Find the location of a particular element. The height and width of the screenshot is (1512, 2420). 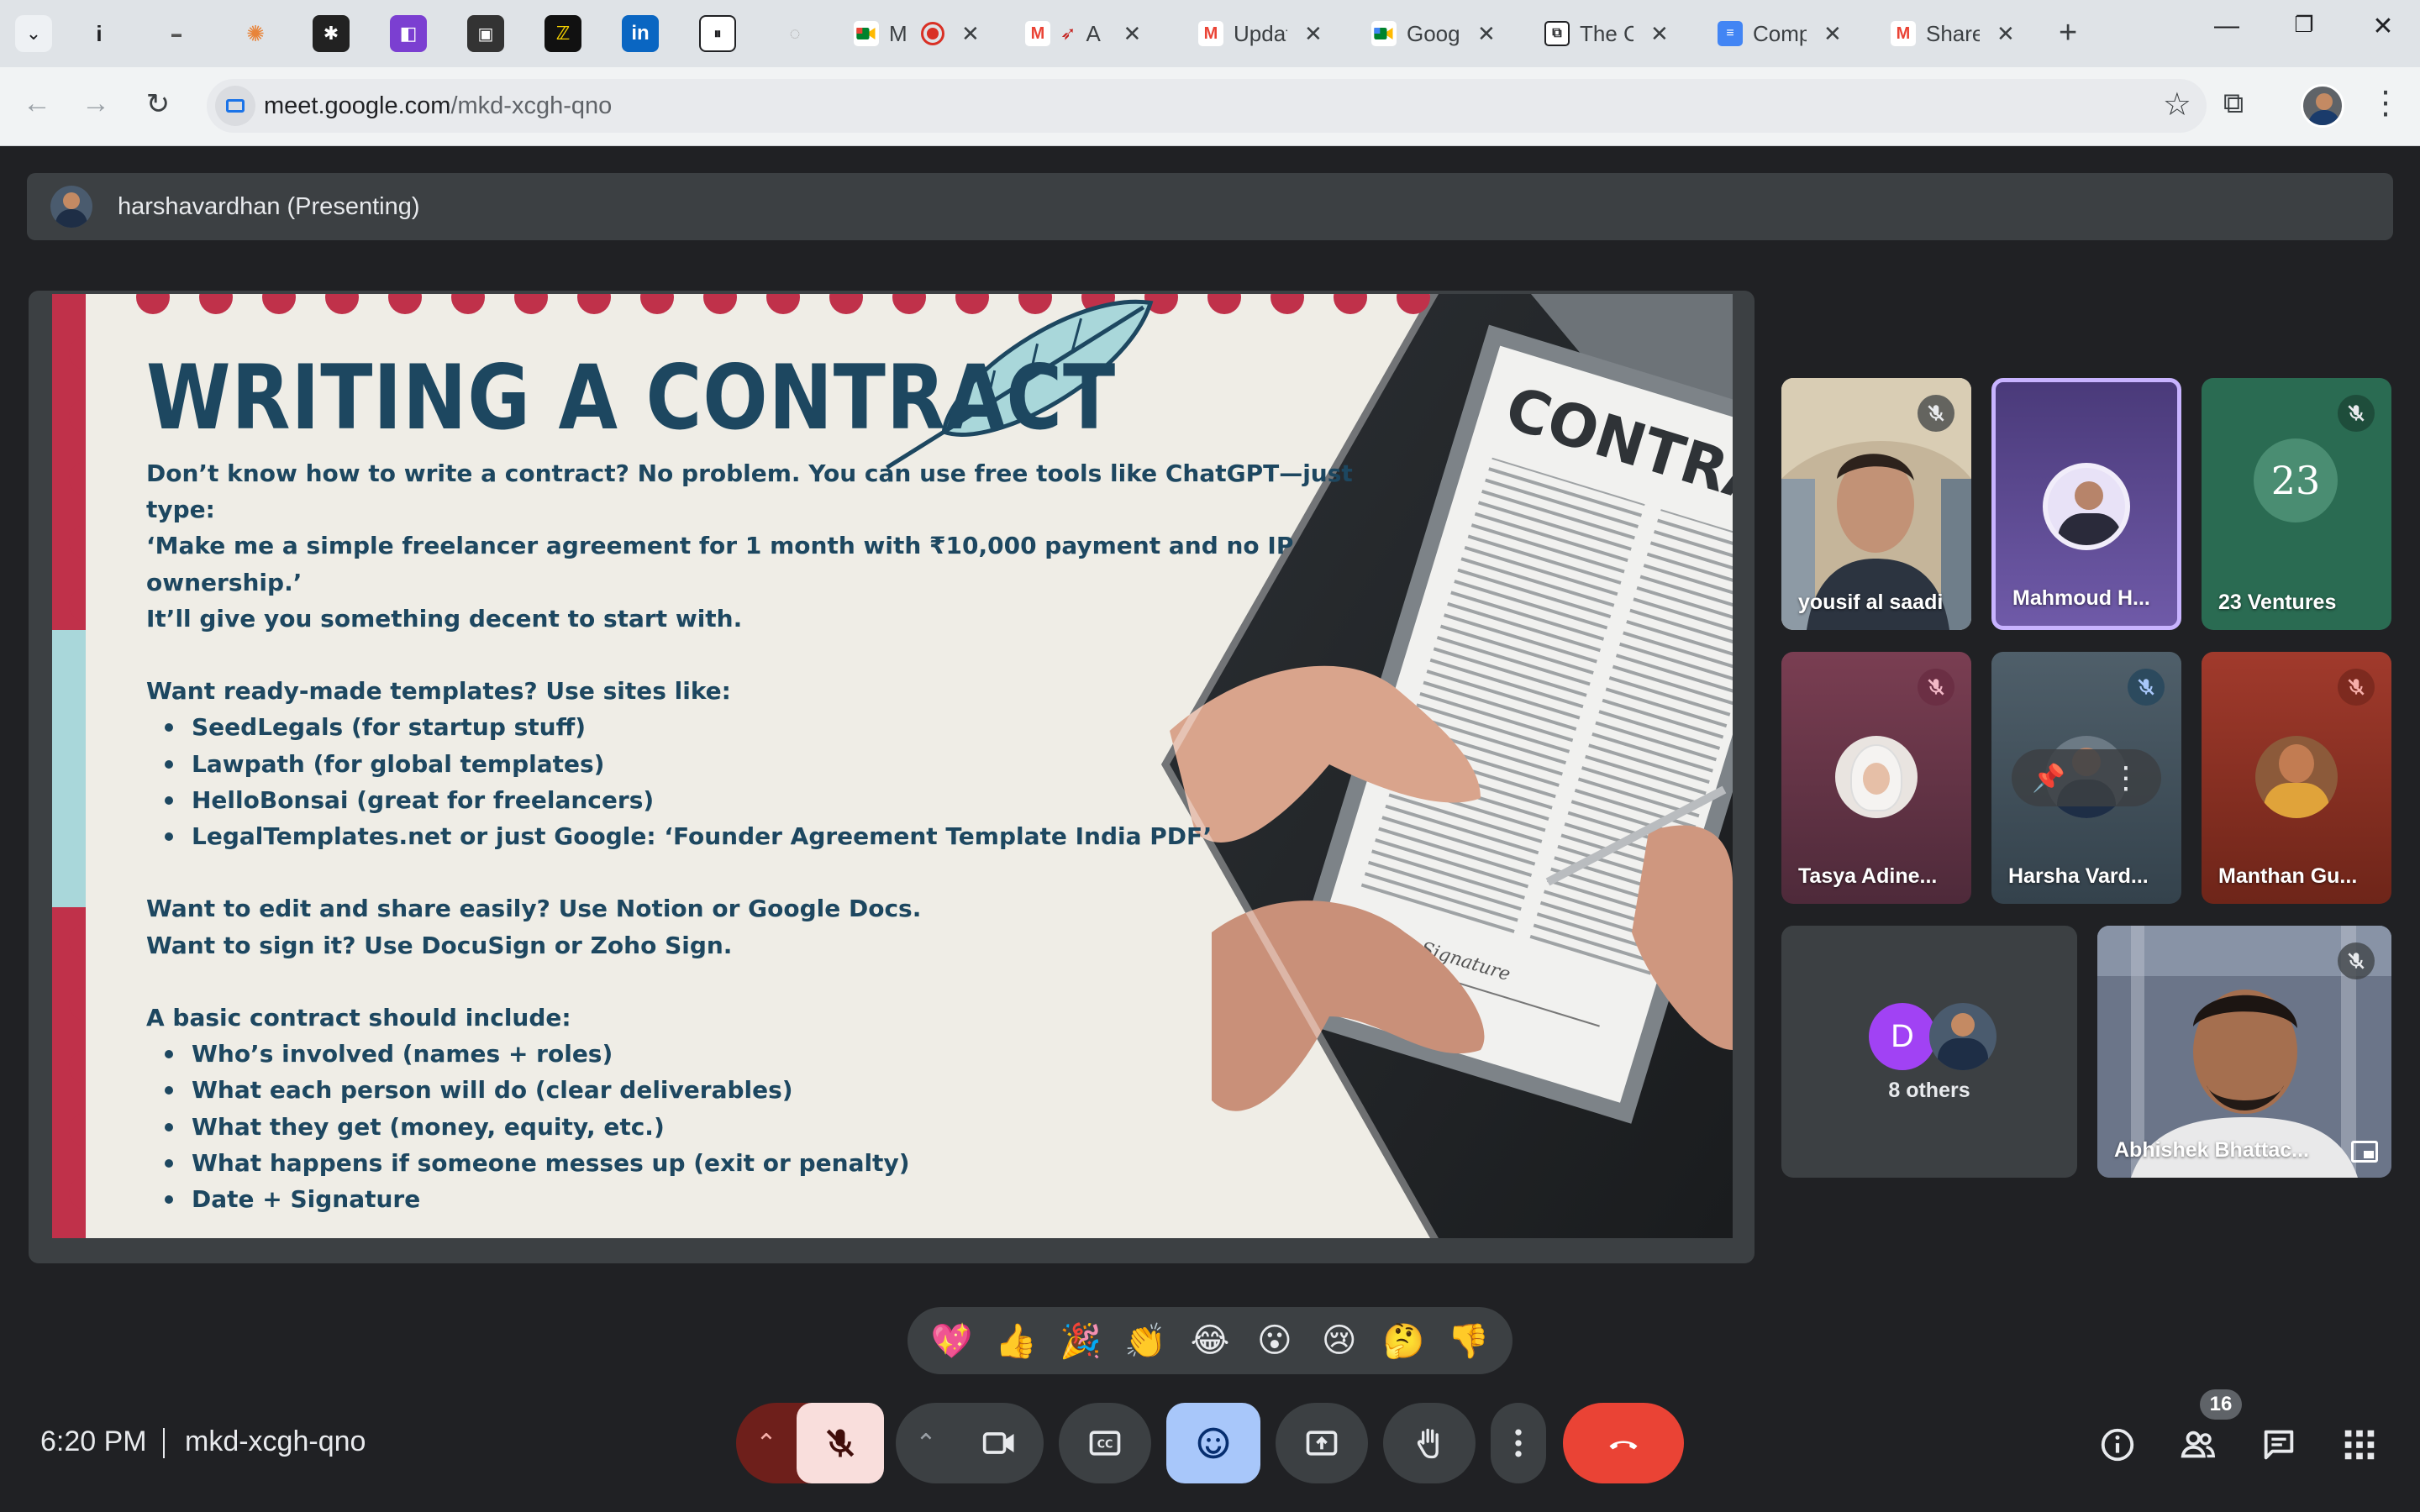

camera-toggle-button is located at coordinates (1000, 1443).